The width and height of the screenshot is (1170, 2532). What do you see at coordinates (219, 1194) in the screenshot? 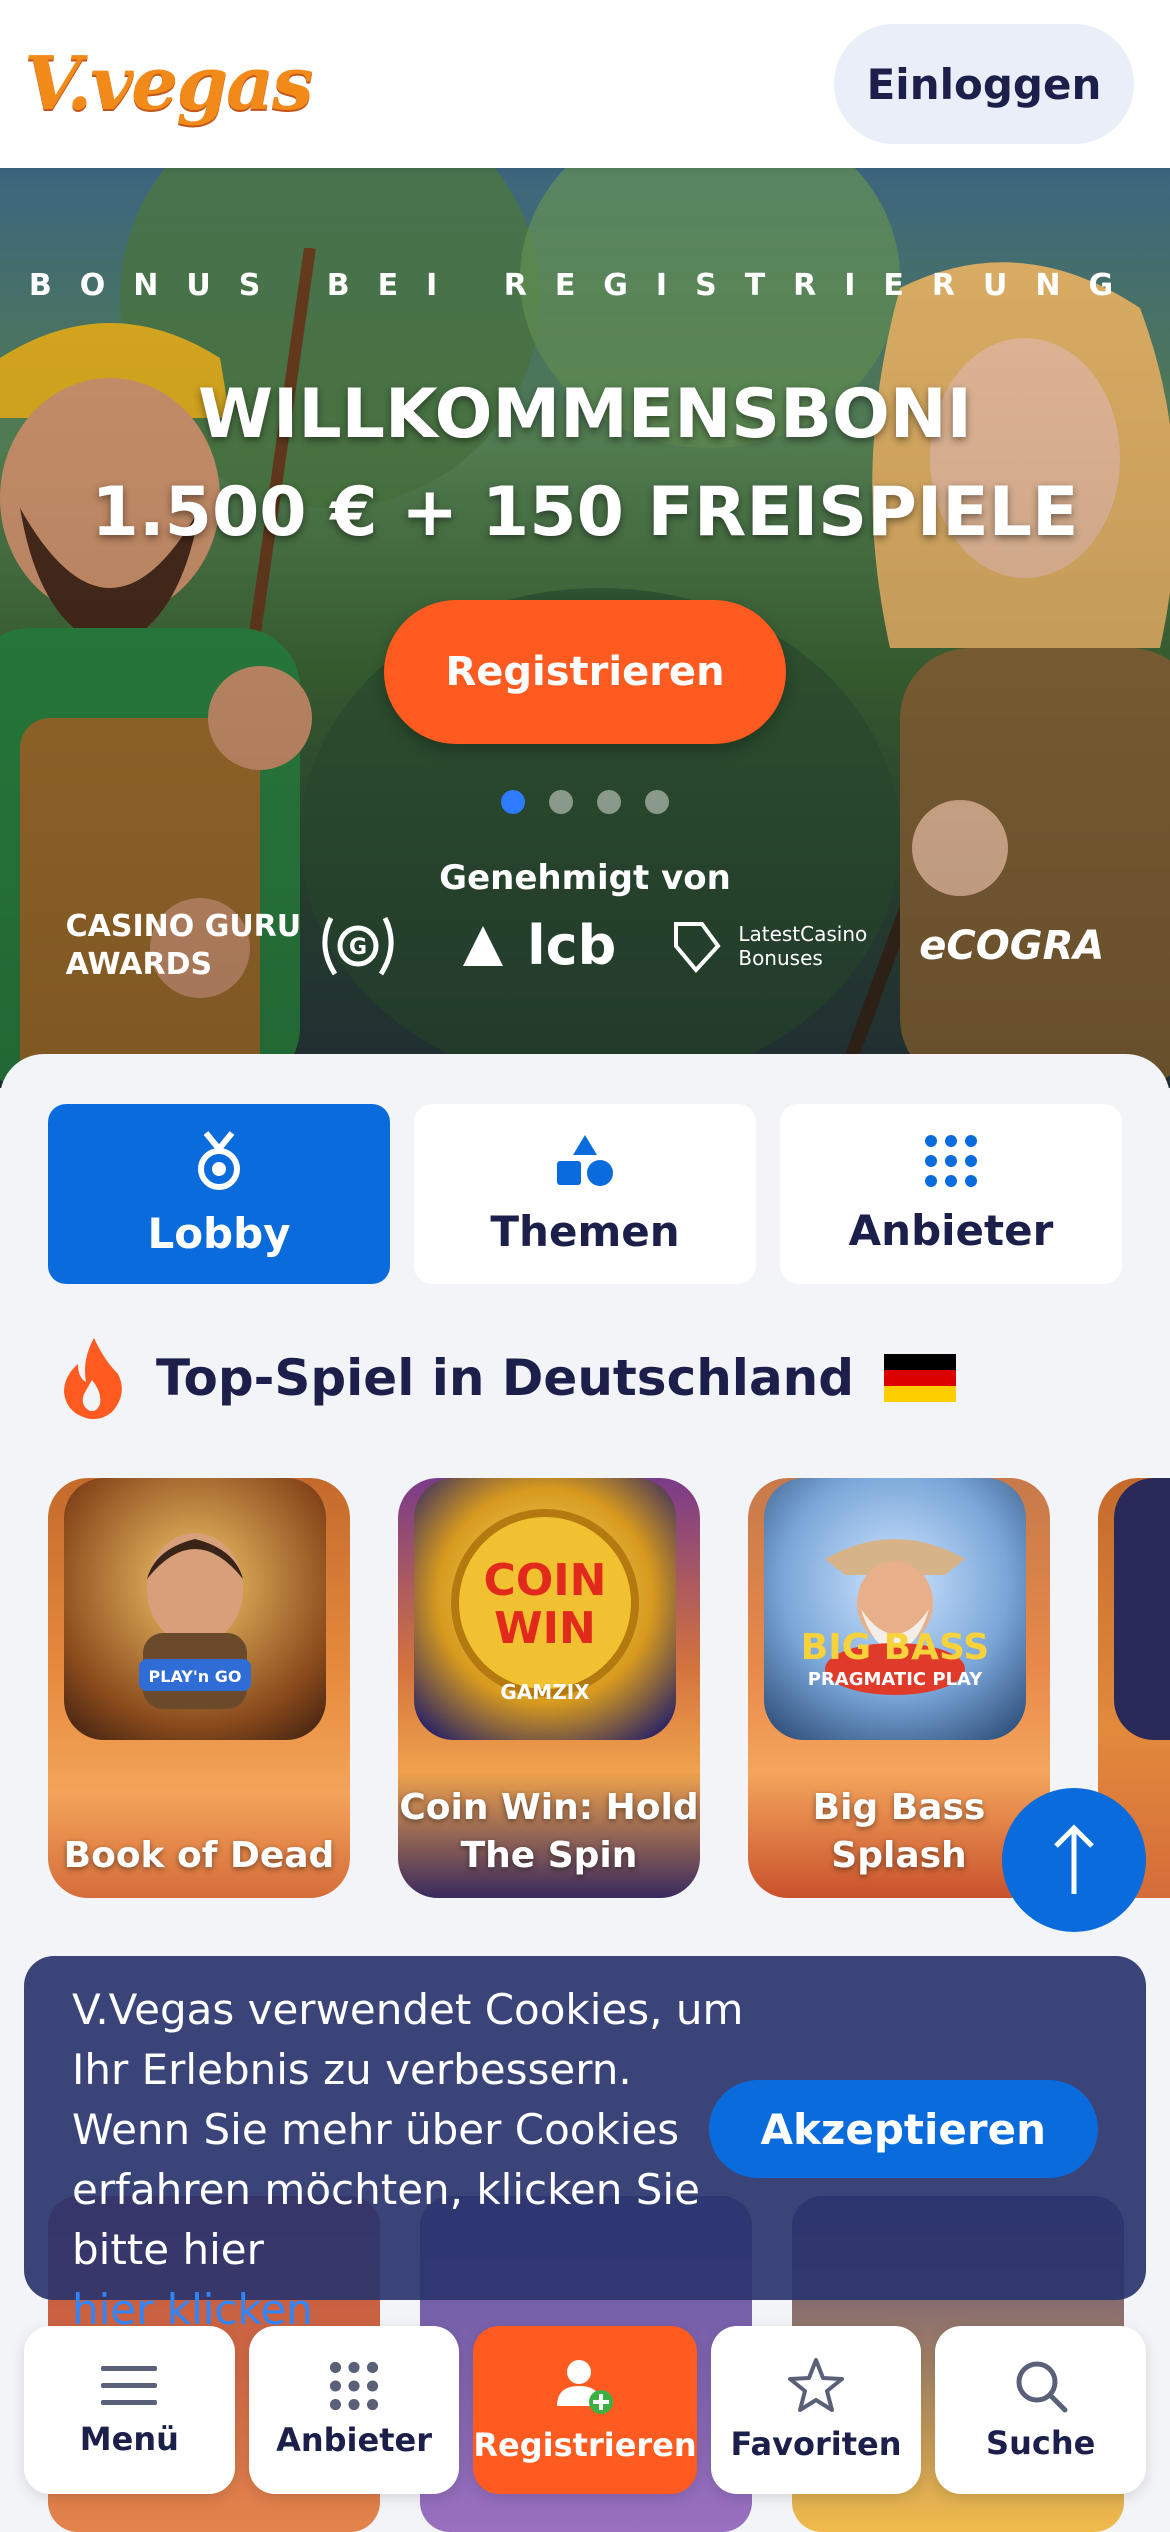
I see `tab-lobby: Lobby` at bounding box center [219, 1194].